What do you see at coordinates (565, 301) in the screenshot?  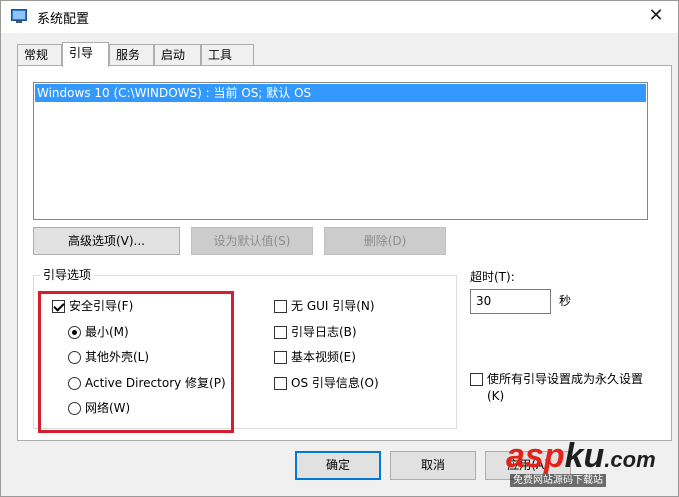 I see `timeout-unit: 秒` at bounding box center [565, 301].